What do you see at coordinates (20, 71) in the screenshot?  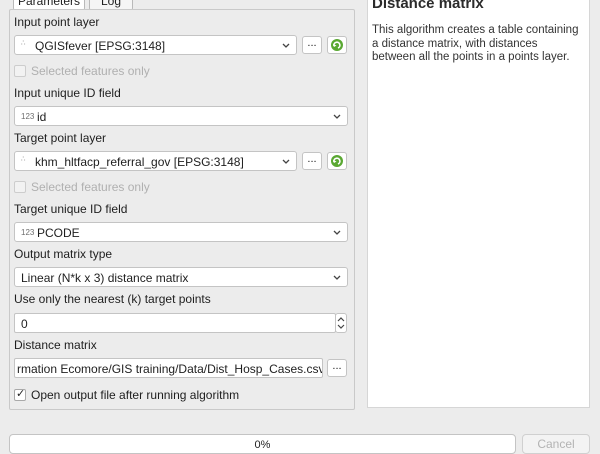 I see `input-selected-only-checkbox` at bounding box center [20, 71].